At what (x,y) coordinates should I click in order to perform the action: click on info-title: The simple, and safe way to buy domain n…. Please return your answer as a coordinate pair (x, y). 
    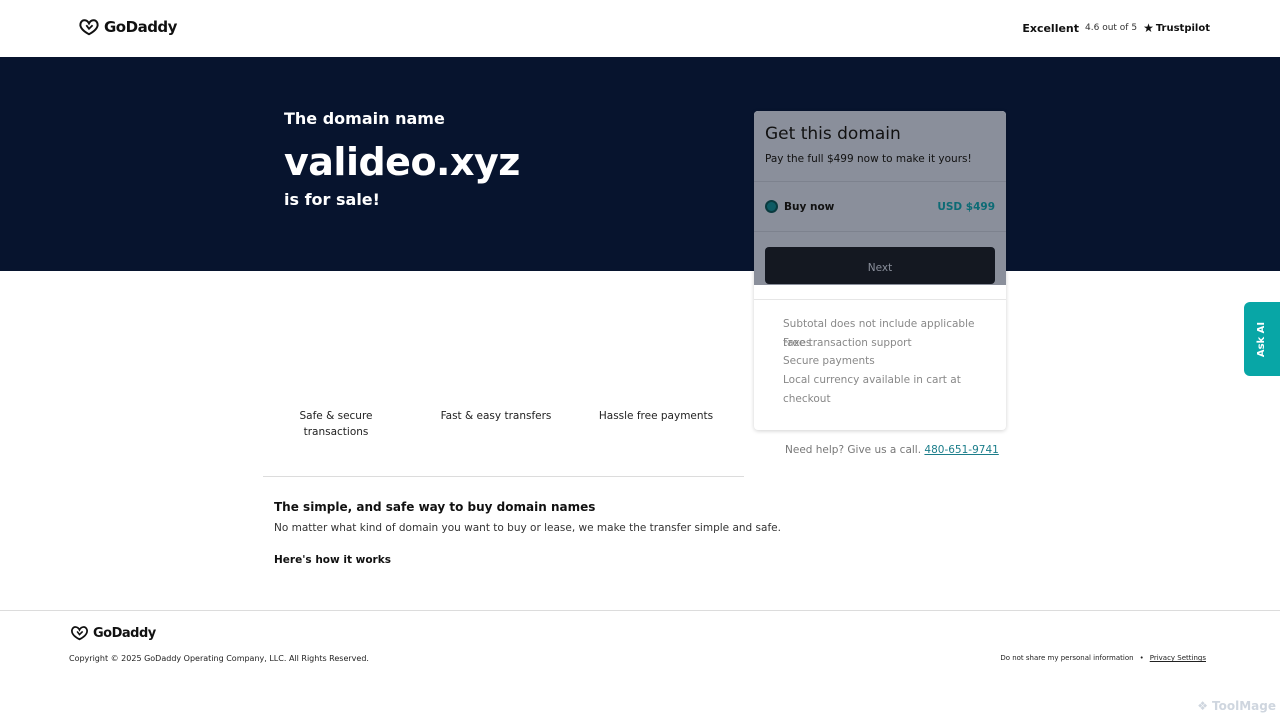
    Looking at the image, I should click on (435, 507).